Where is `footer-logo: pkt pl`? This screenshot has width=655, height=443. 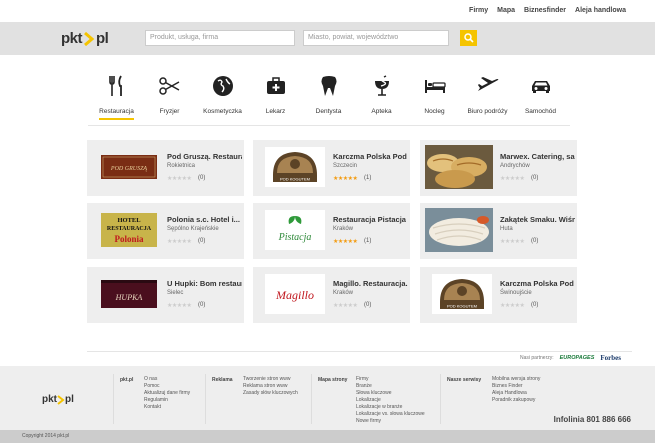 footer-logo: pkt pl is located at coordinates (58, 399).